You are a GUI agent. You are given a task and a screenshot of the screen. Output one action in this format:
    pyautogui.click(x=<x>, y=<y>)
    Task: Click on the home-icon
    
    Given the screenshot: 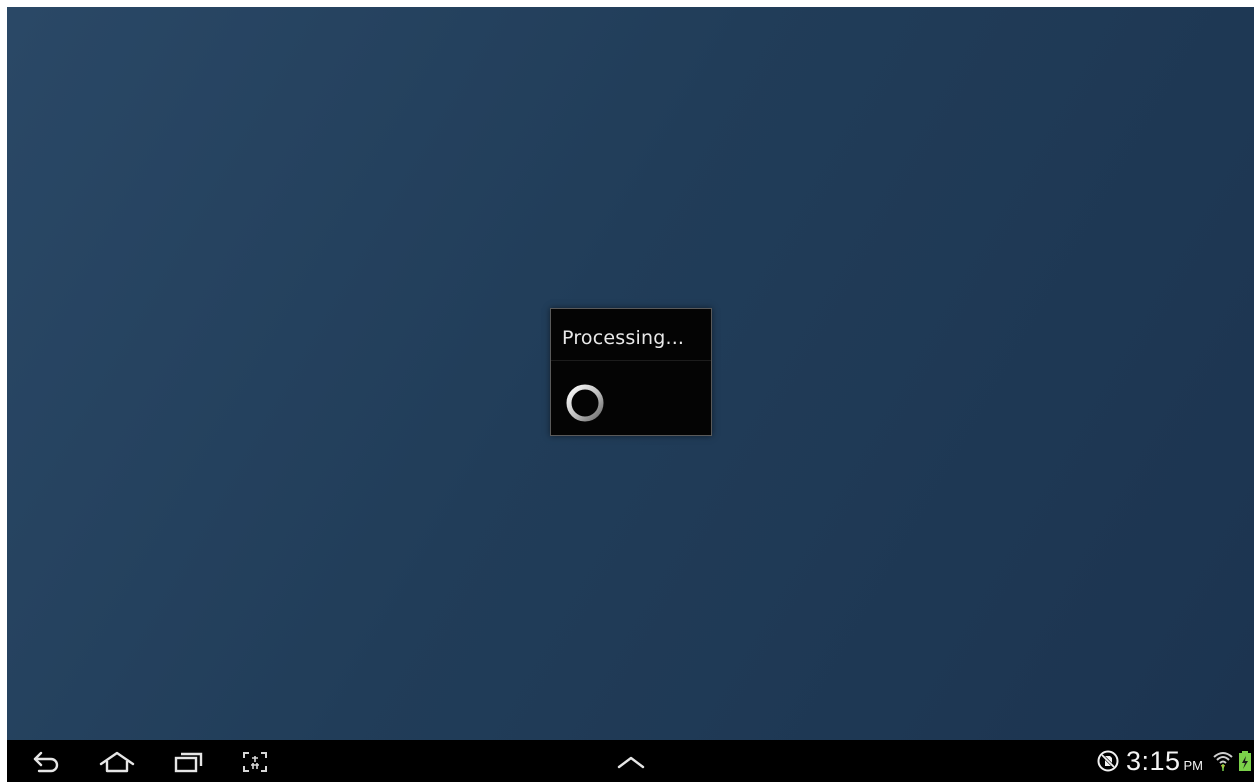 What is the action you would take?
    pyautogui.click(x=117, y=762)
    